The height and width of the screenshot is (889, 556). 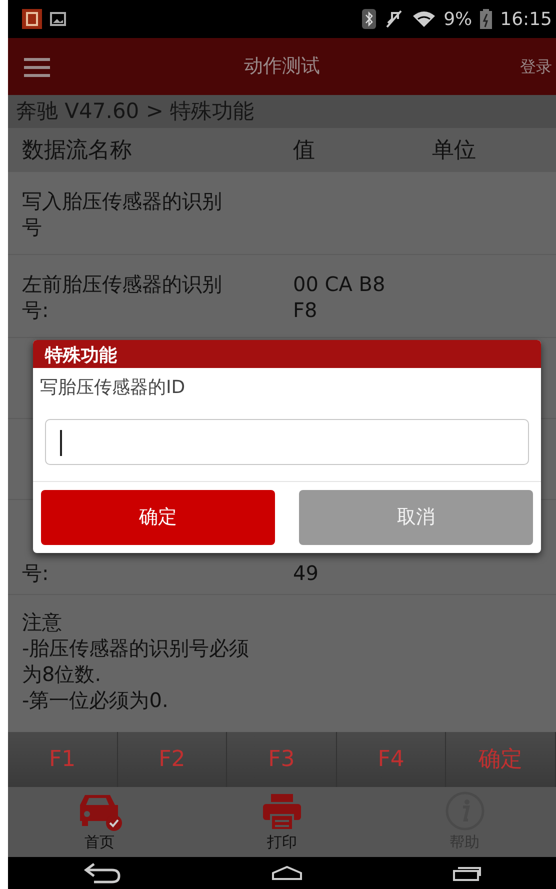 I want to click on bluetooth-icon, so click(x=369, y=19).